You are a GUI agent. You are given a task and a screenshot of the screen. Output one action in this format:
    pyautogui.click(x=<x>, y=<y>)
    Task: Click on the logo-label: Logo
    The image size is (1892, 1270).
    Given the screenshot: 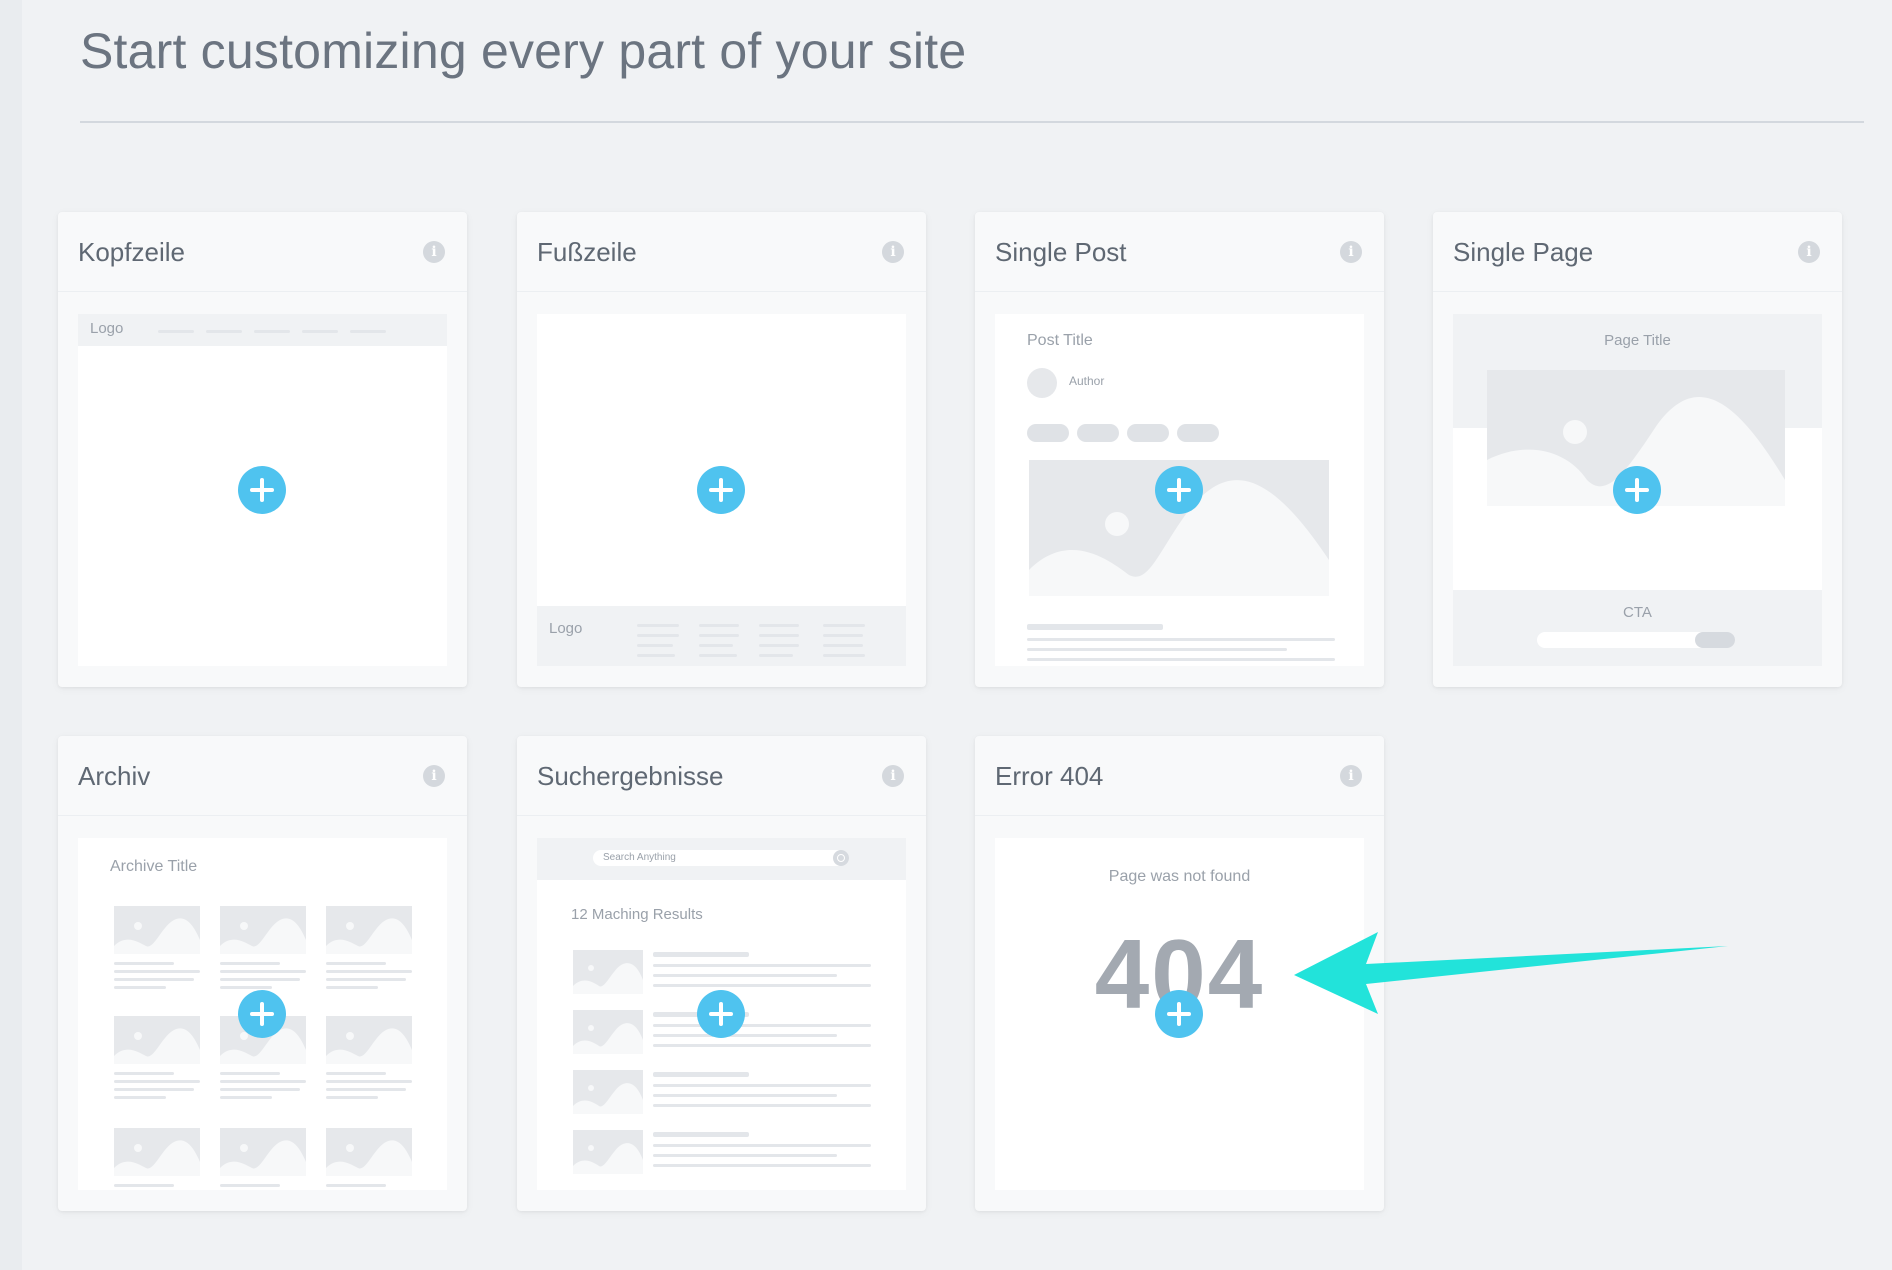 What is the action you would take?
    pyautogui.click(x=107, y=328)
    